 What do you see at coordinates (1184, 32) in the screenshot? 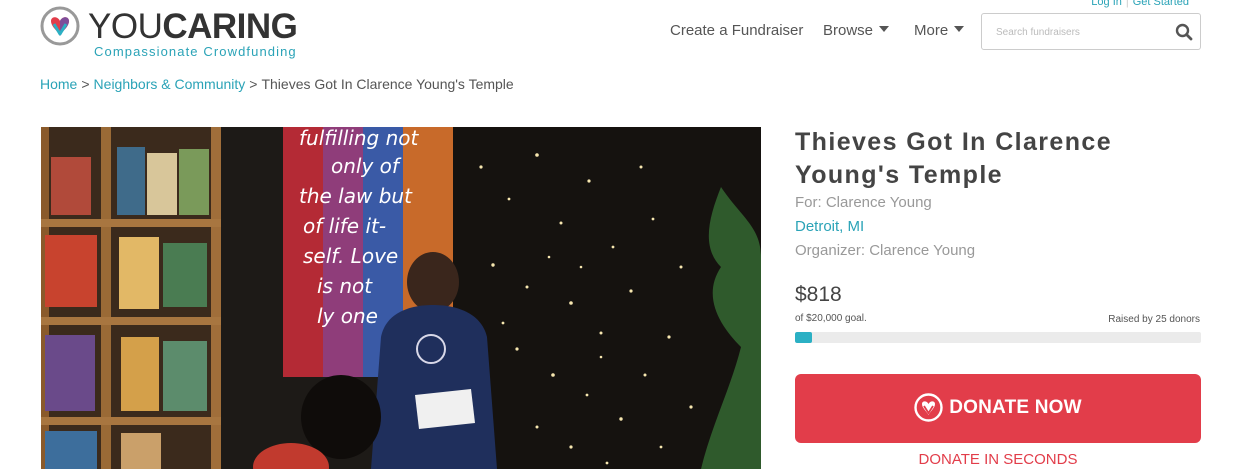
I see `search-icon` at bounding box center [1184, 32].